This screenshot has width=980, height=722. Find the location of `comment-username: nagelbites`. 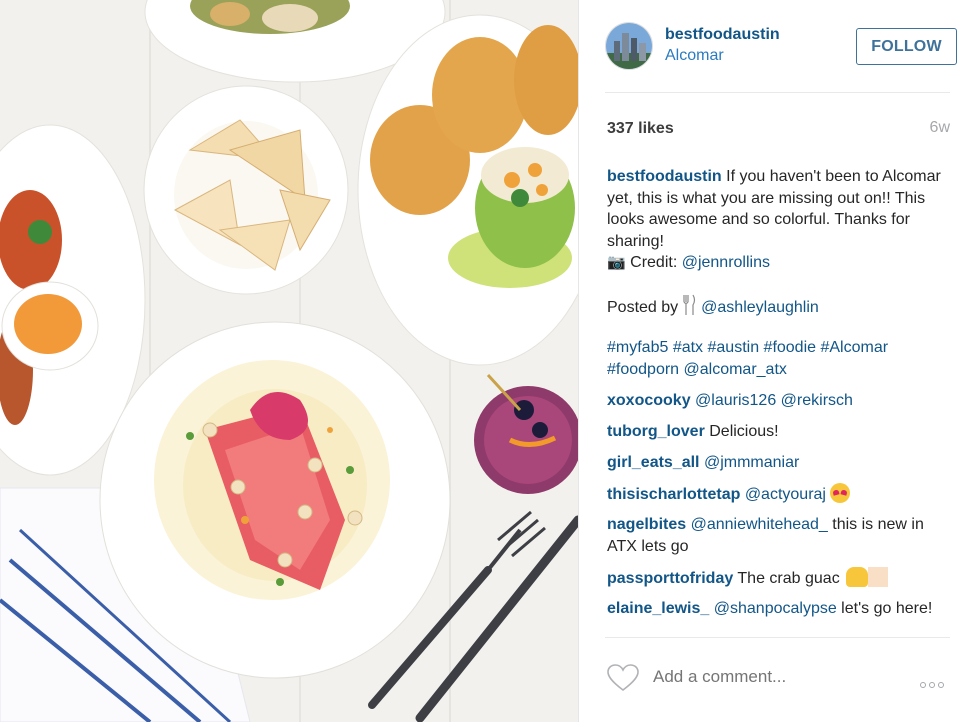

comment-username: nagelbites is located at coordinates (646, 524).